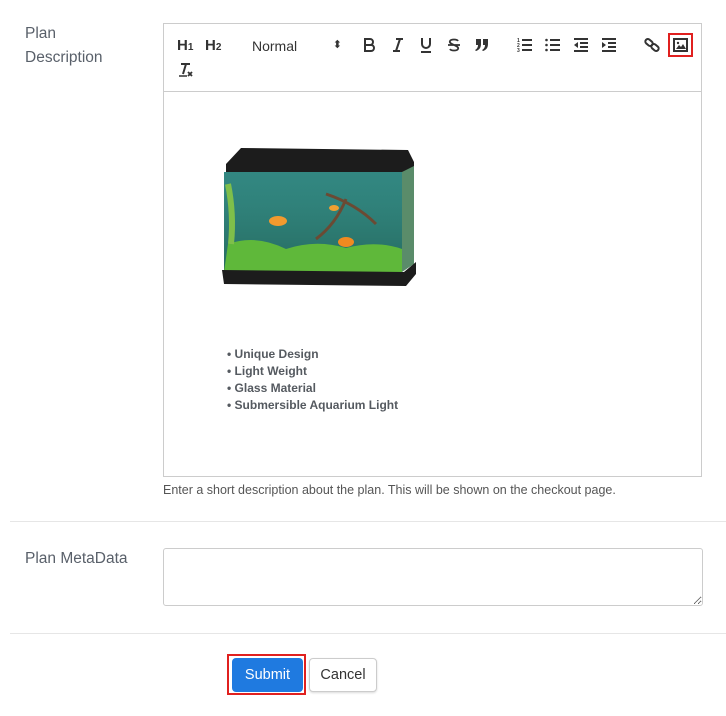 This screenshot has width=726, height=716. Describe the element at coordinates (518, 50) in the screenshot. I see `svg-text: 3` at that location.